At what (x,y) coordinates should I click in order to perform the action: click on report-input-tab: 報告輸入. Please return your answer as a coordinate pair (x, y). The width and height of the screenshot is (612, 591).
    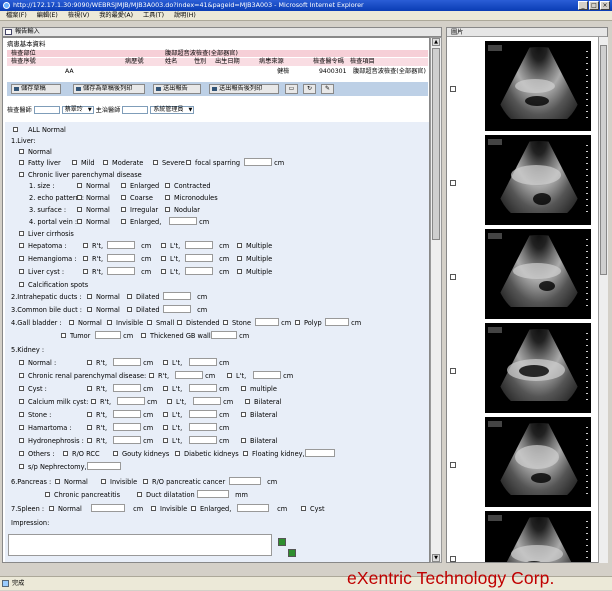
    Looking at the image, I should click on (222, 32).